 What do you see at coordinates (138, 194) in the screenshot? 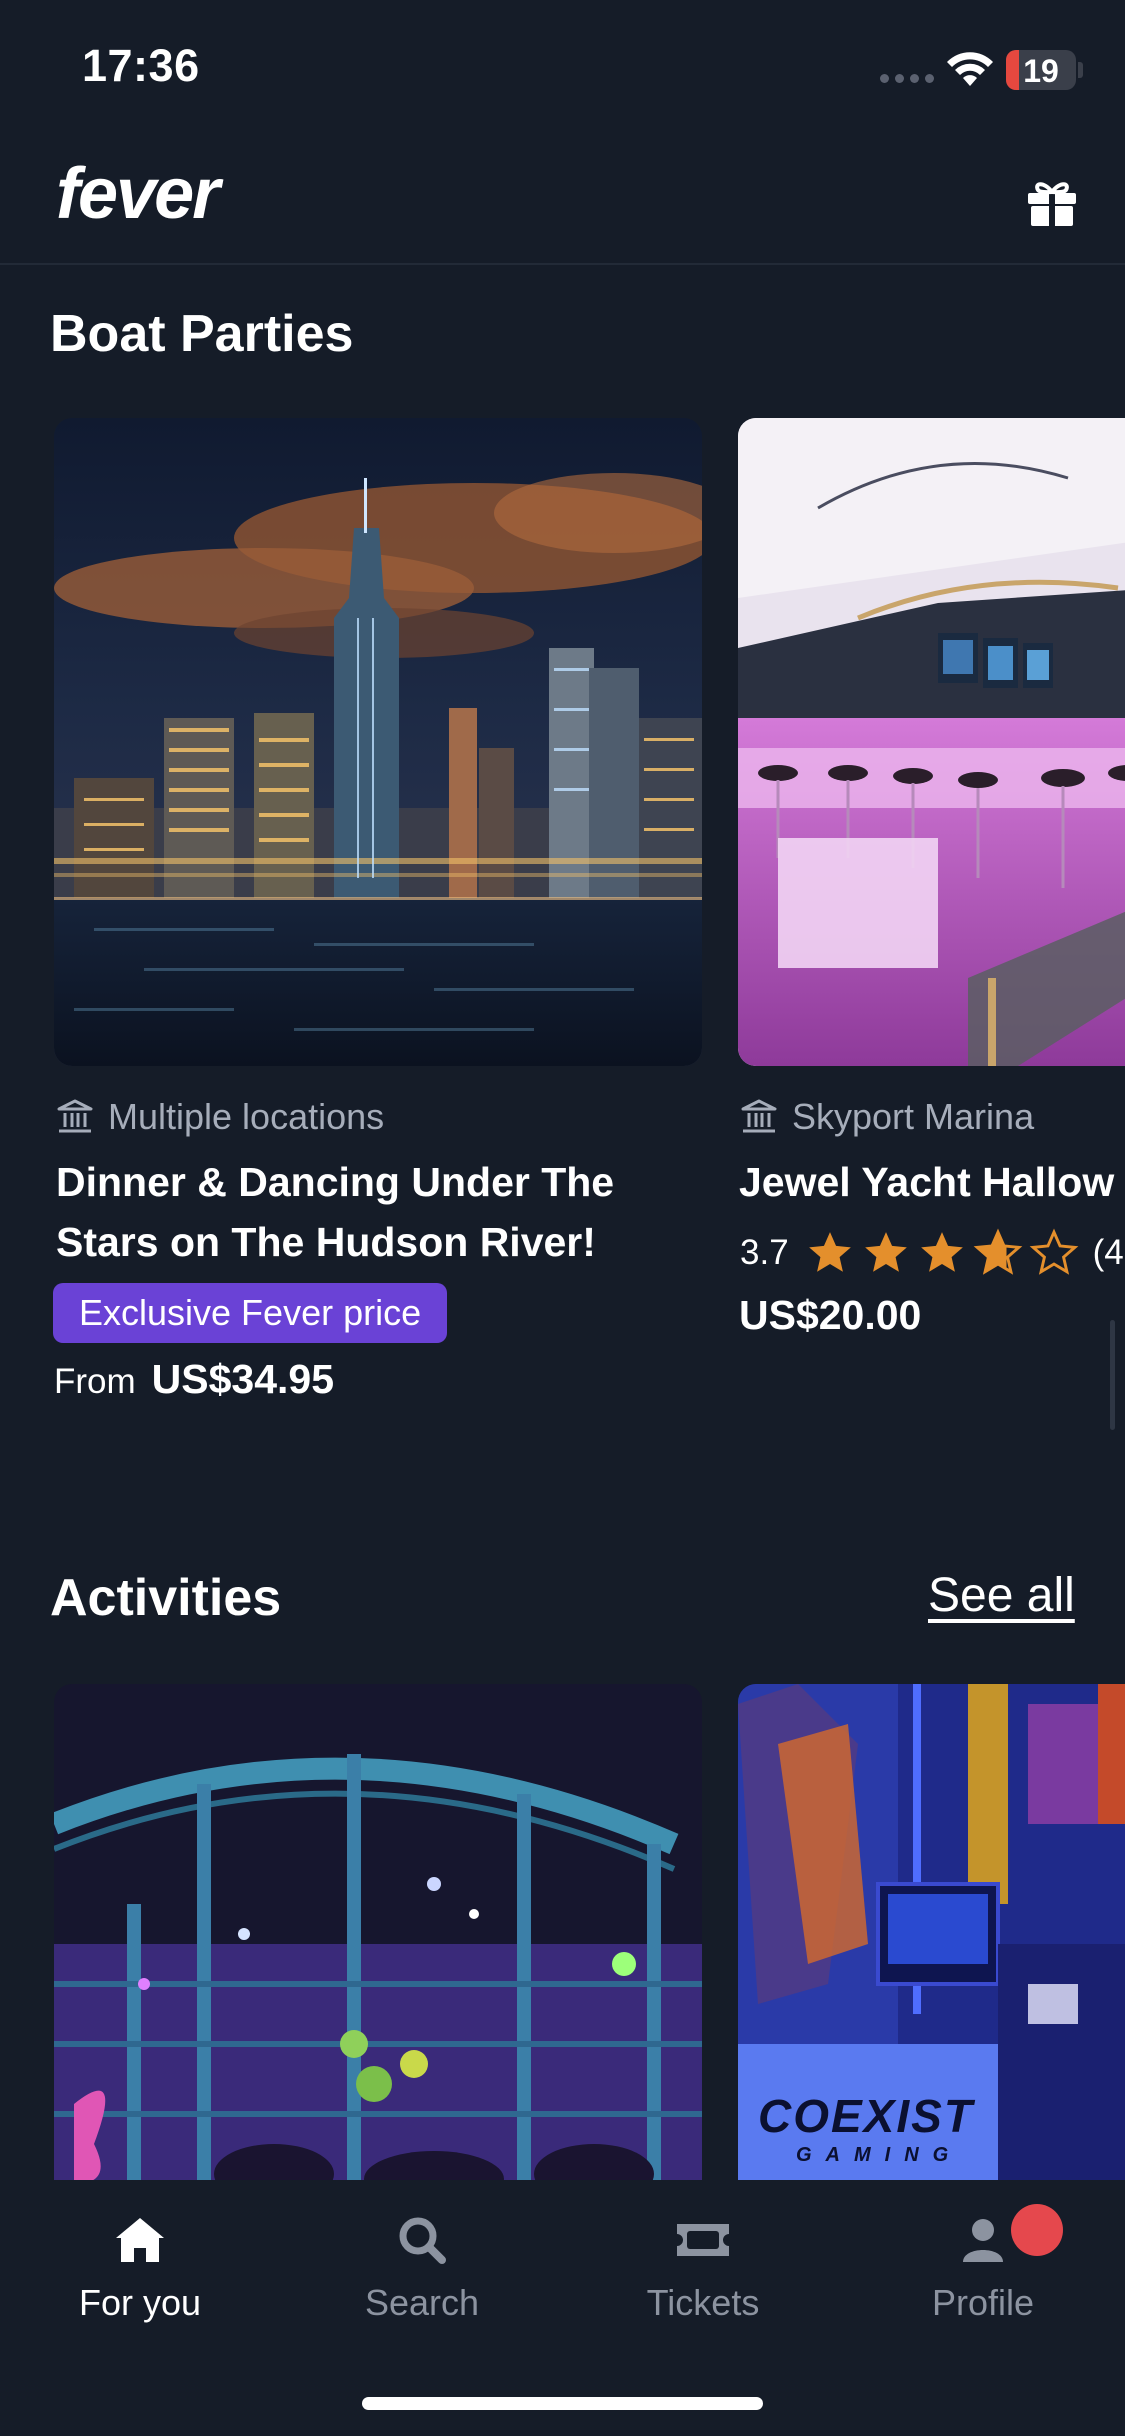
I see `fever-logo: fever` at bounding box center [138, 194].